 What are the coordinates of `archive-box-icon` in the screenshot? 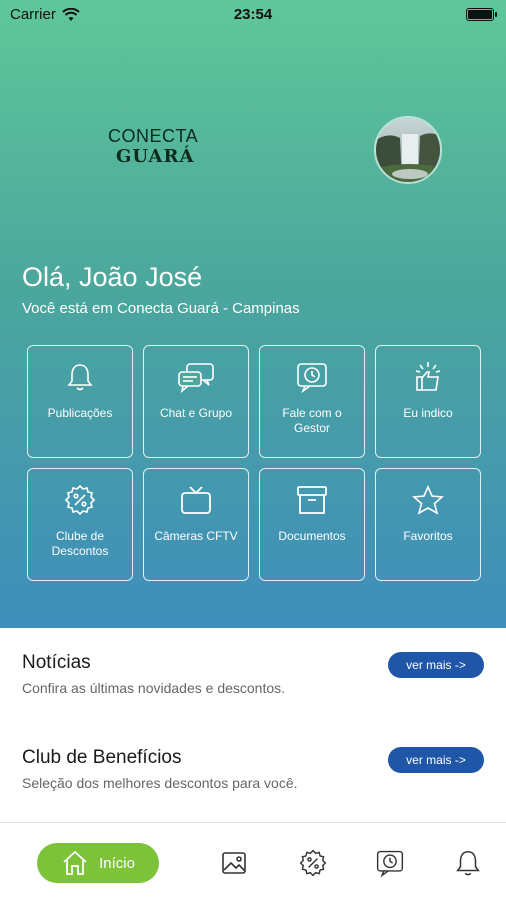 It's located at (312, 500).